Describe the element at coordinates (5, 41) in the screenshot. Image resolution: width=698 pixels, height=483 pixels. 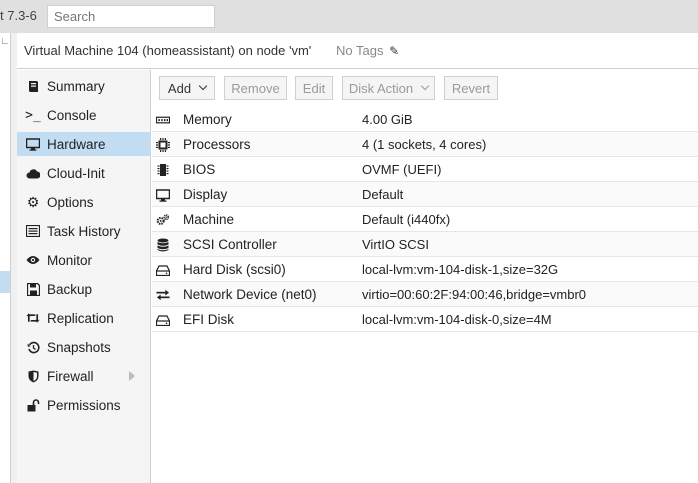
I see `tree-collapse-icon: ∟` at that location.